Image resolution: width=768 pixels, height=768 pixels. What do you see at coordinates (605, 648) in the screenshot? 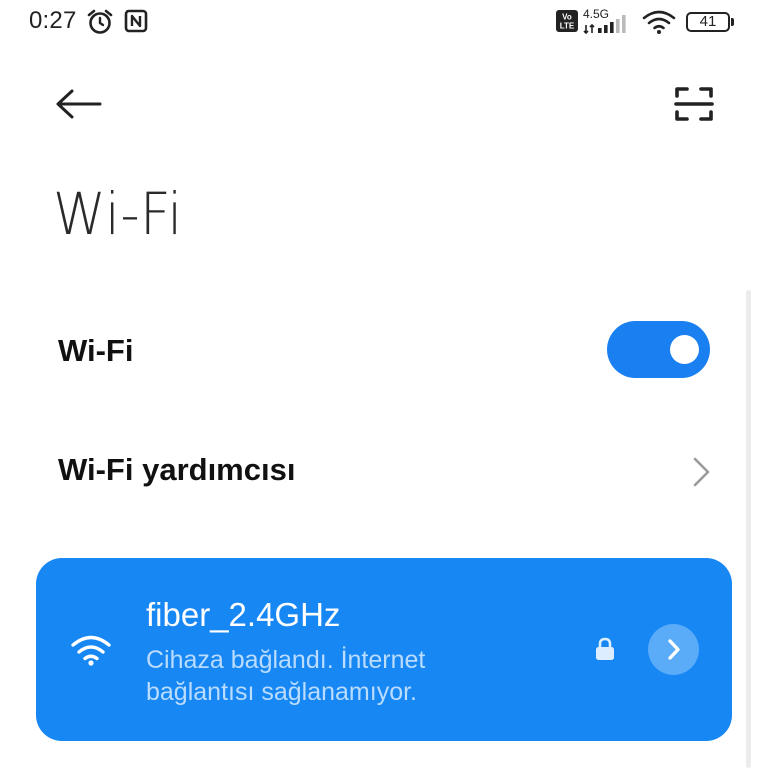
I see `lock-icon` at bounding box center [605, 648].